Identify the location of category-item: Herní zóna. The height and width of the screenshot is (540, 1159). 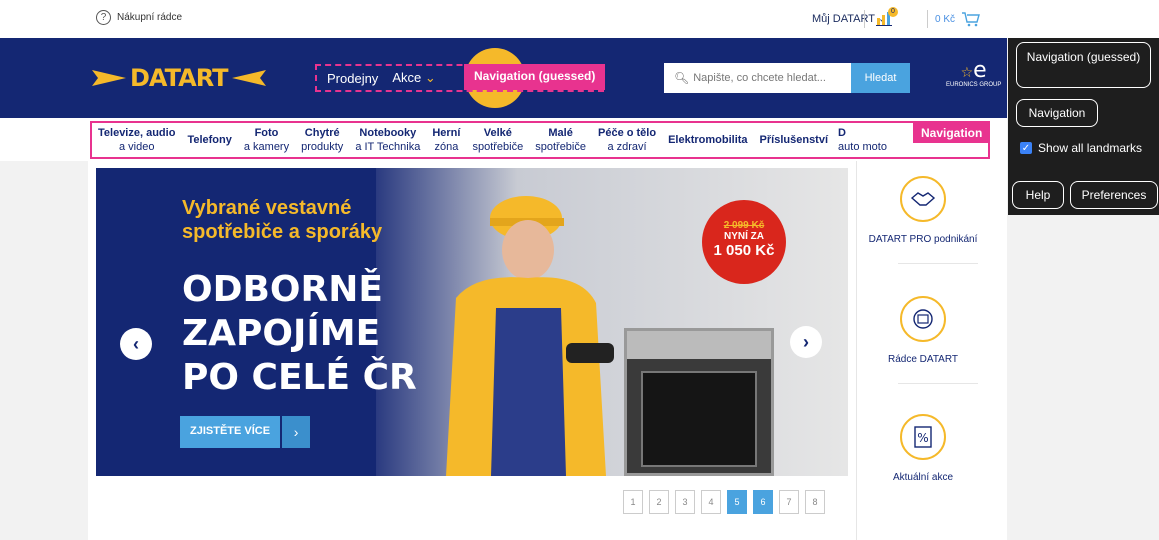
(446, 140).